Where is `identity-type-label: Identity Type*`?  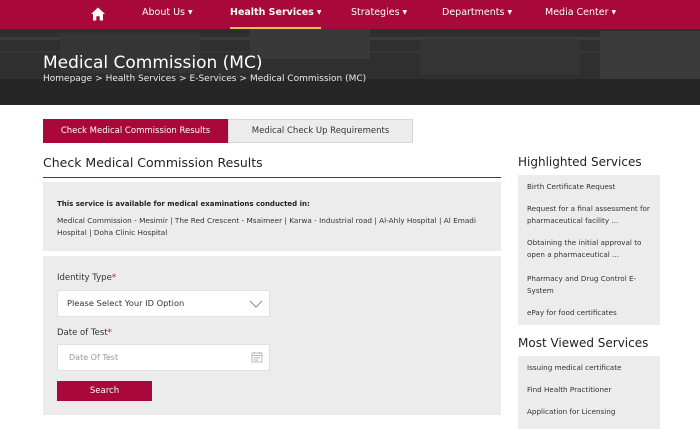
identity-type-label: Identity Type* is located at coordinates (86, 278).